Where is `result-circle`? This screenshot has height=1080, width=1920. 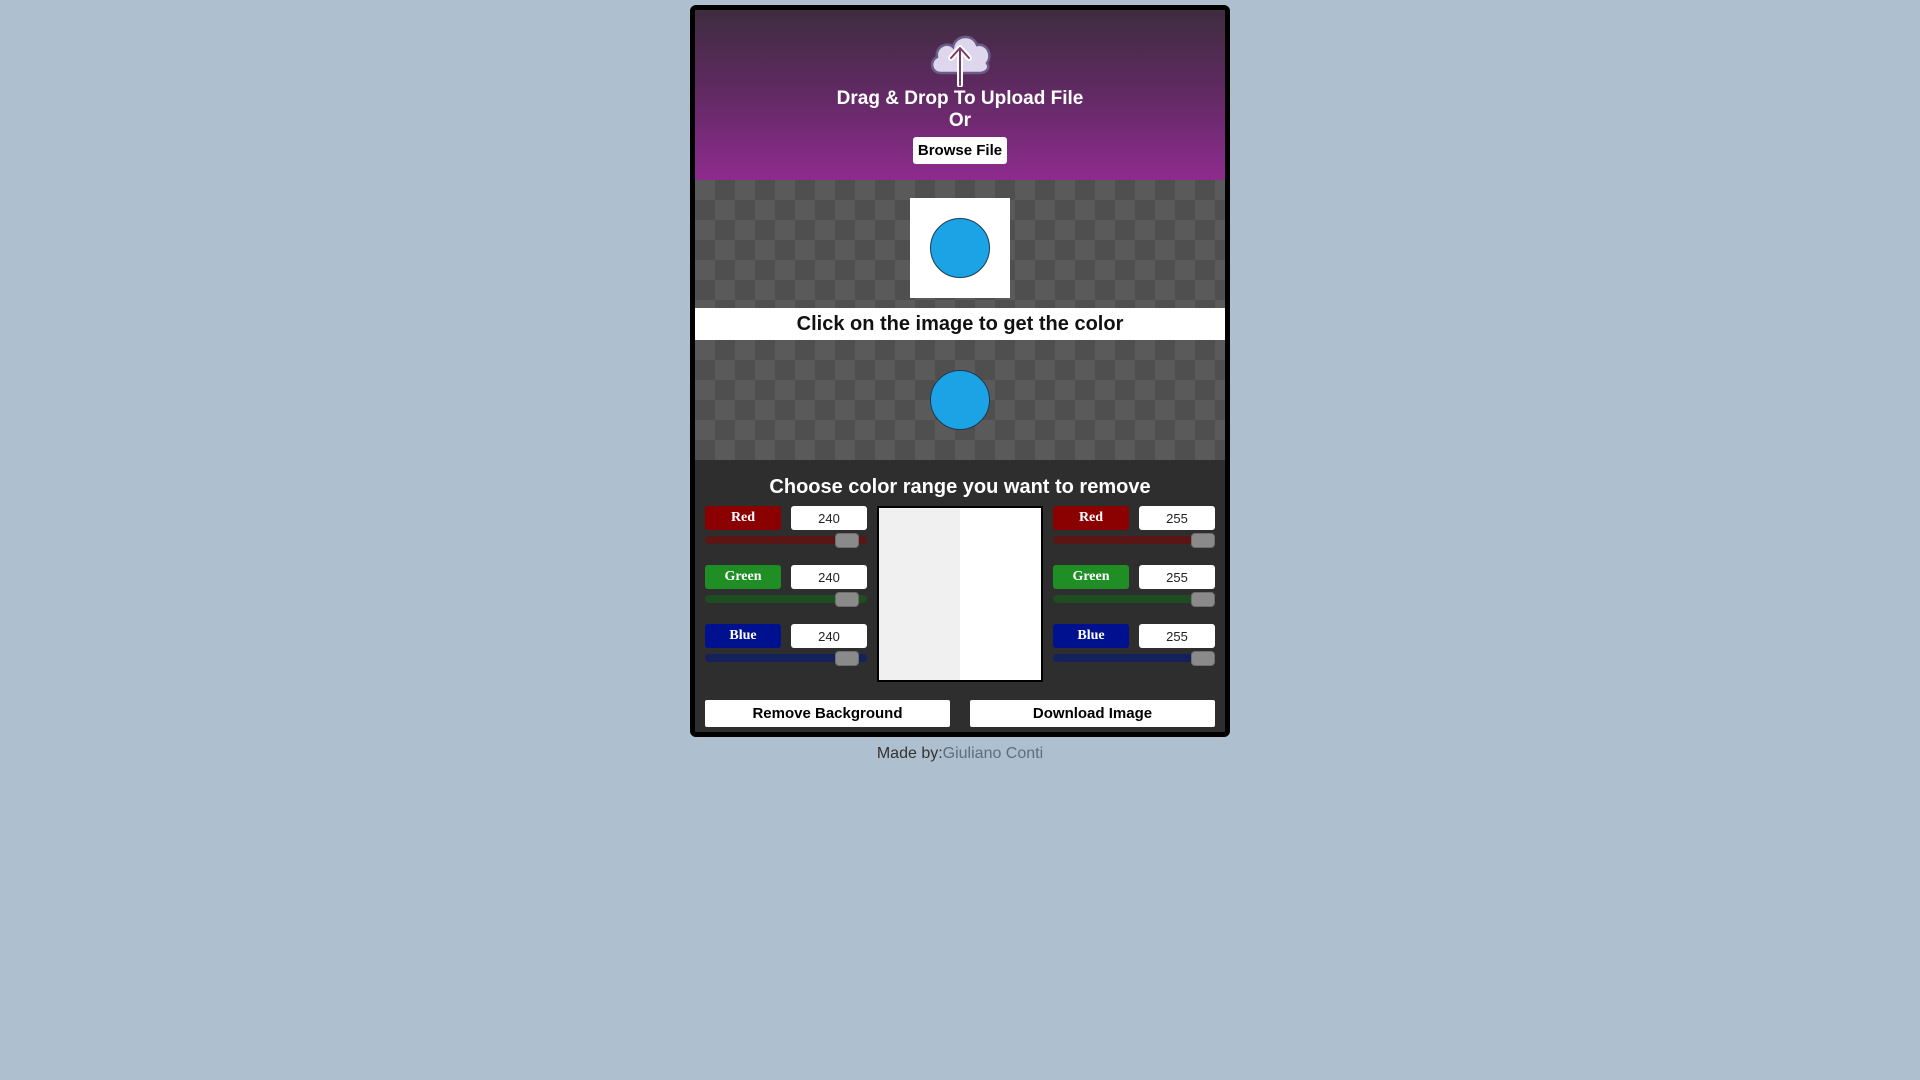
result-circle is located at coordinates (960, 400).